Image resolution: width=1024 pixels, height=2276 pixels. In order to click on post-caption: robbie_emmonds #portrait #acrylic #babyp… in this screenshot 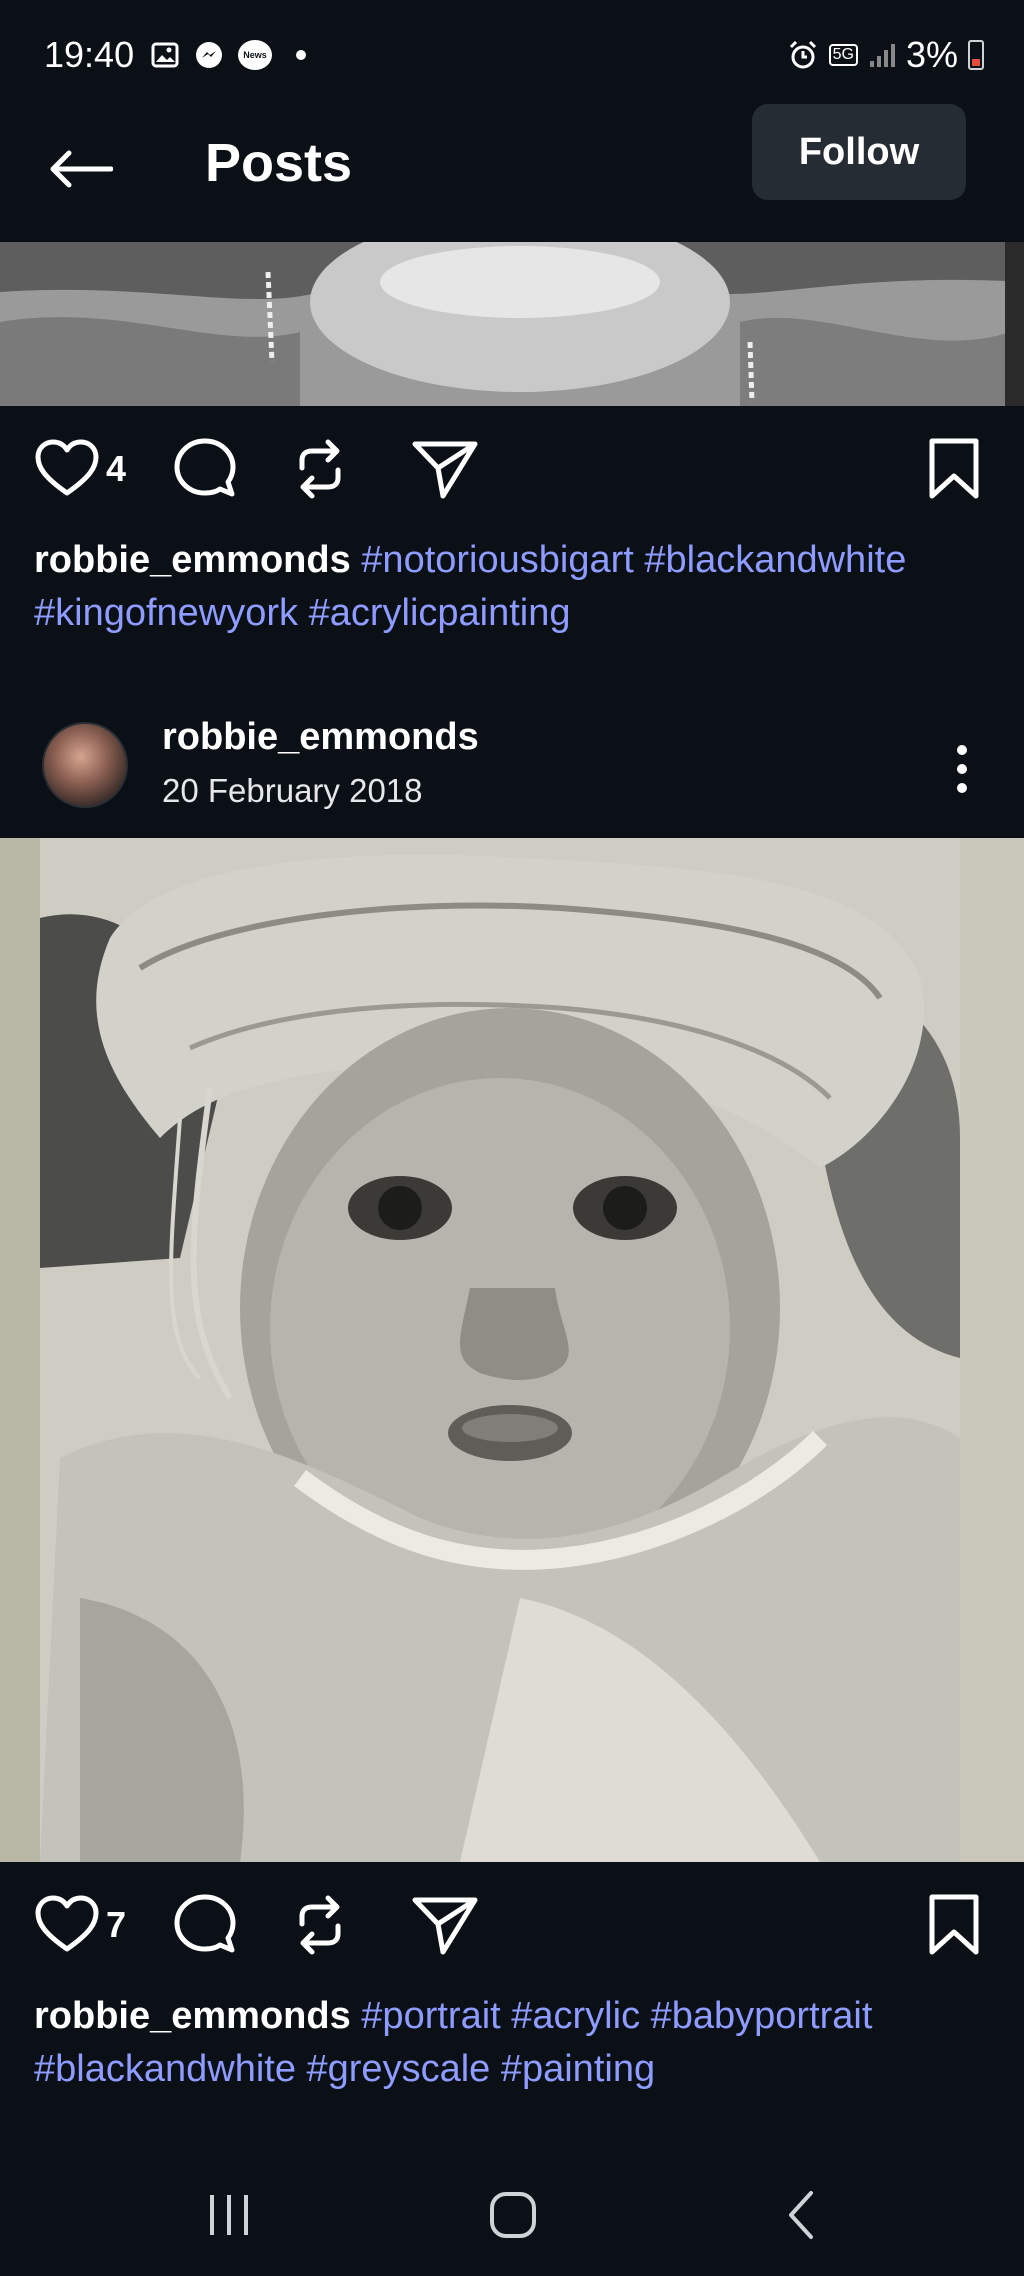, I will do `click(514, 2043)`.